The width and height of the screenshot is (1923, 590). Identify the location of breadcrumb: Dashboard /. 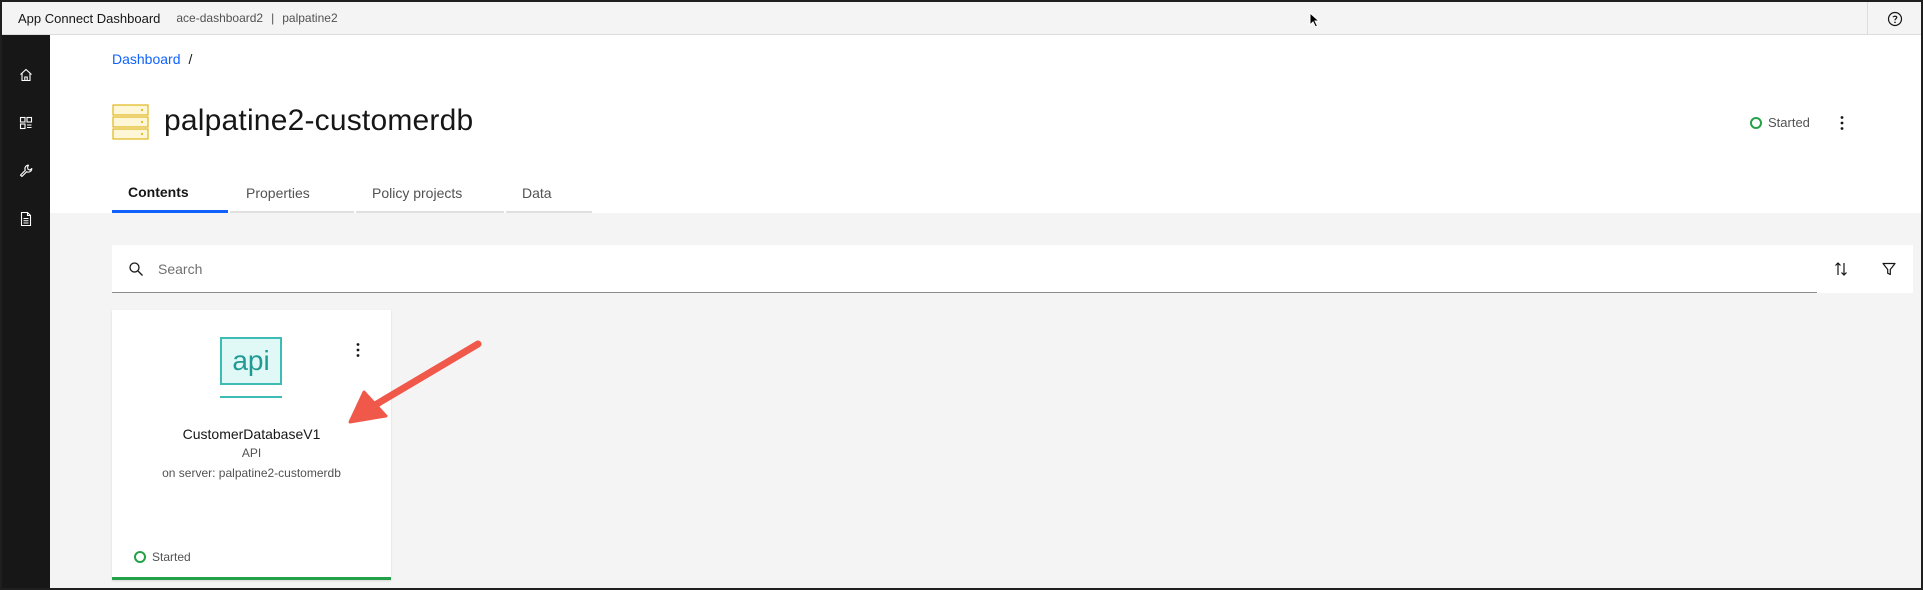
(152, 59).